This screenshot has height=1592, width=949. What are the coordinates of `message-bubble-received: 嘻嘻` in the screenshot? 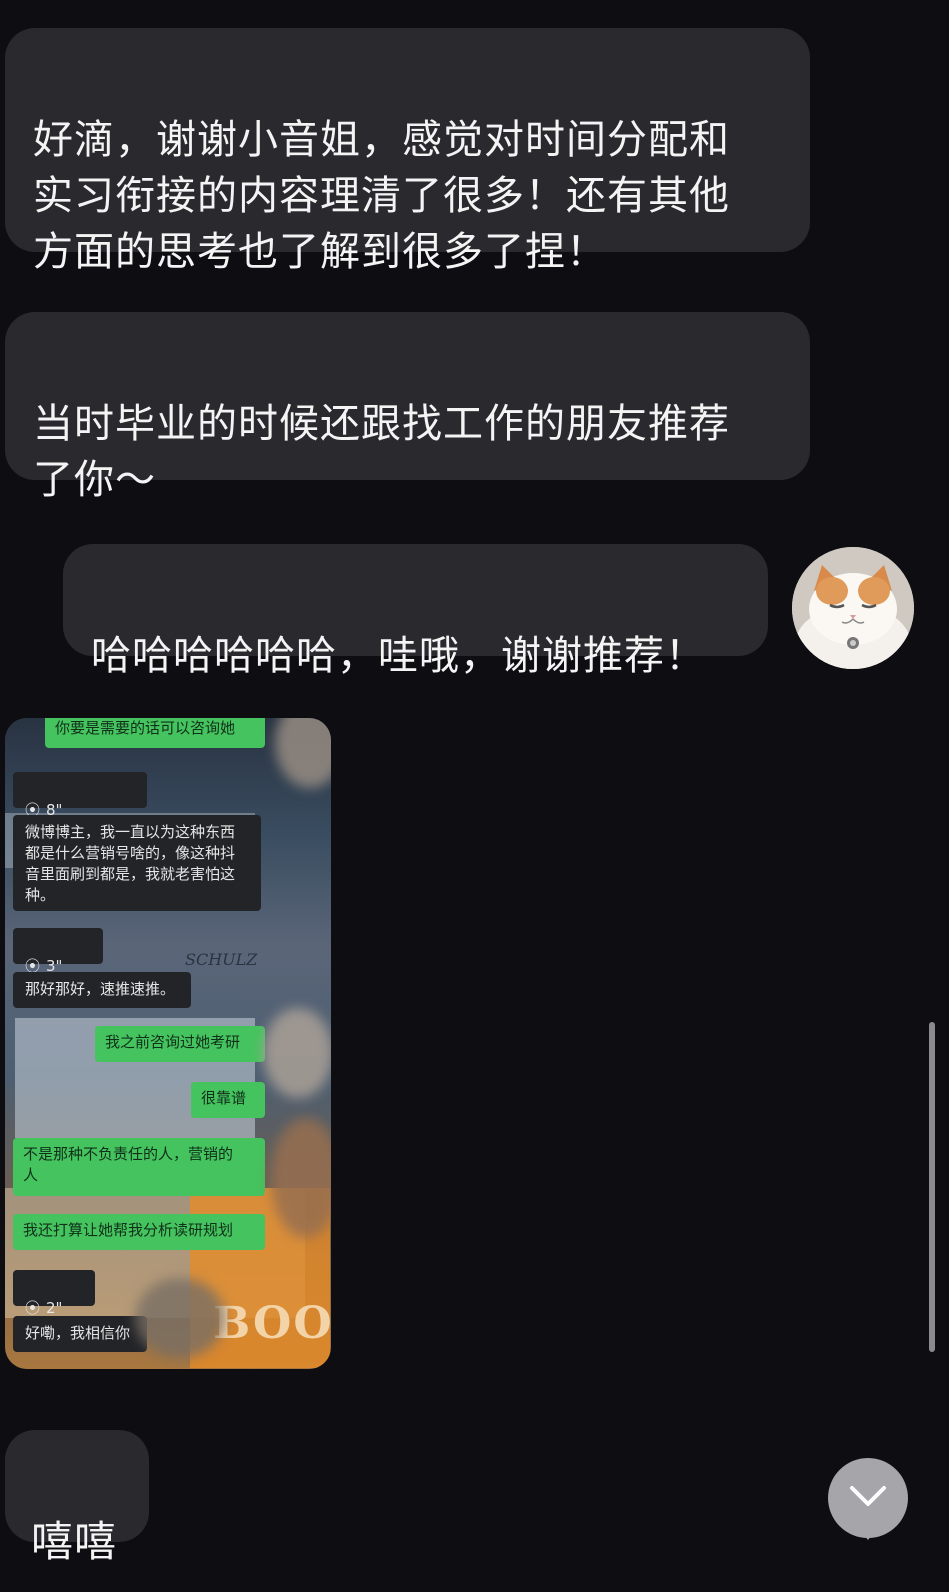 It's located at (77, 1498).